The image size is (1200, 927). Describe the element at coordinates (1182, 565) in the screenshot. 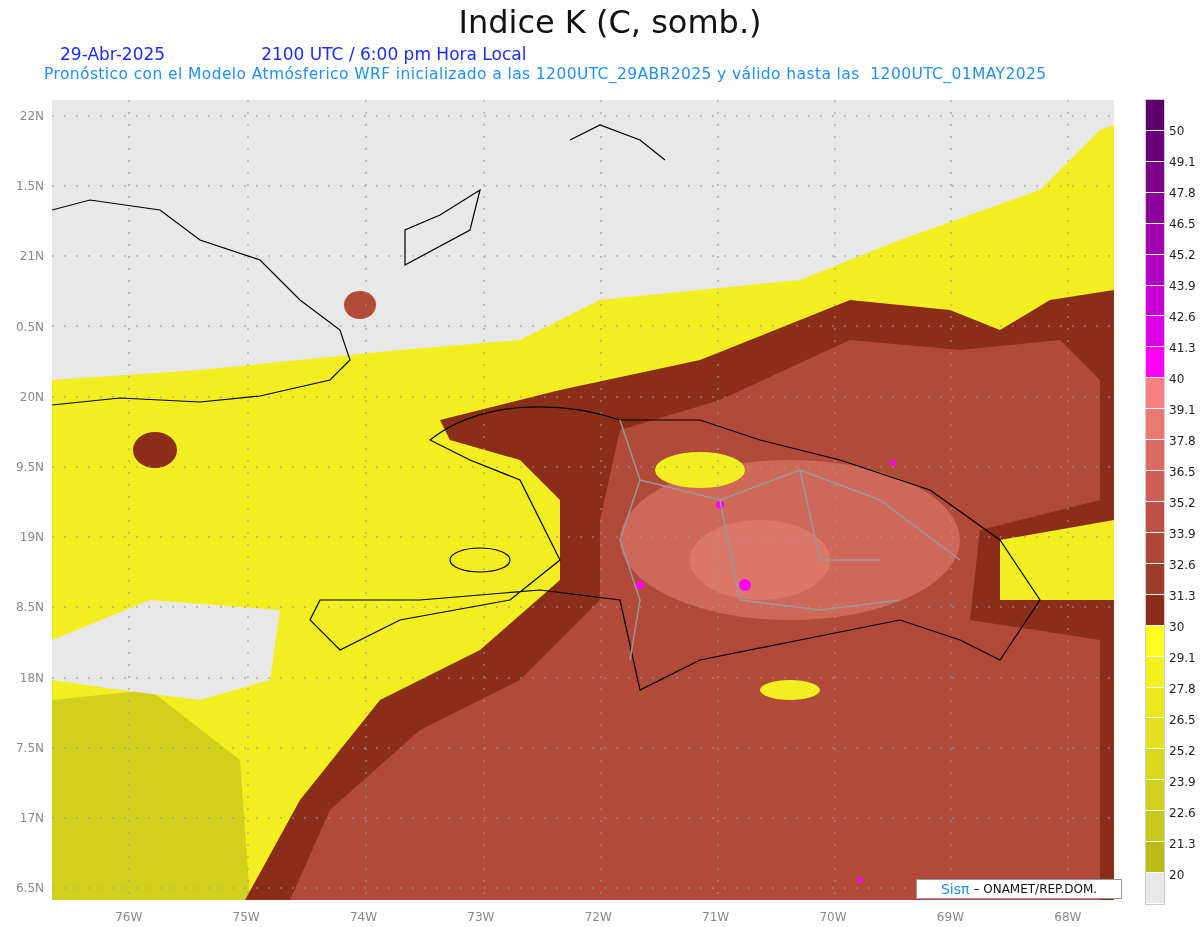

I see `colorbar-label: 32.6` at that location.